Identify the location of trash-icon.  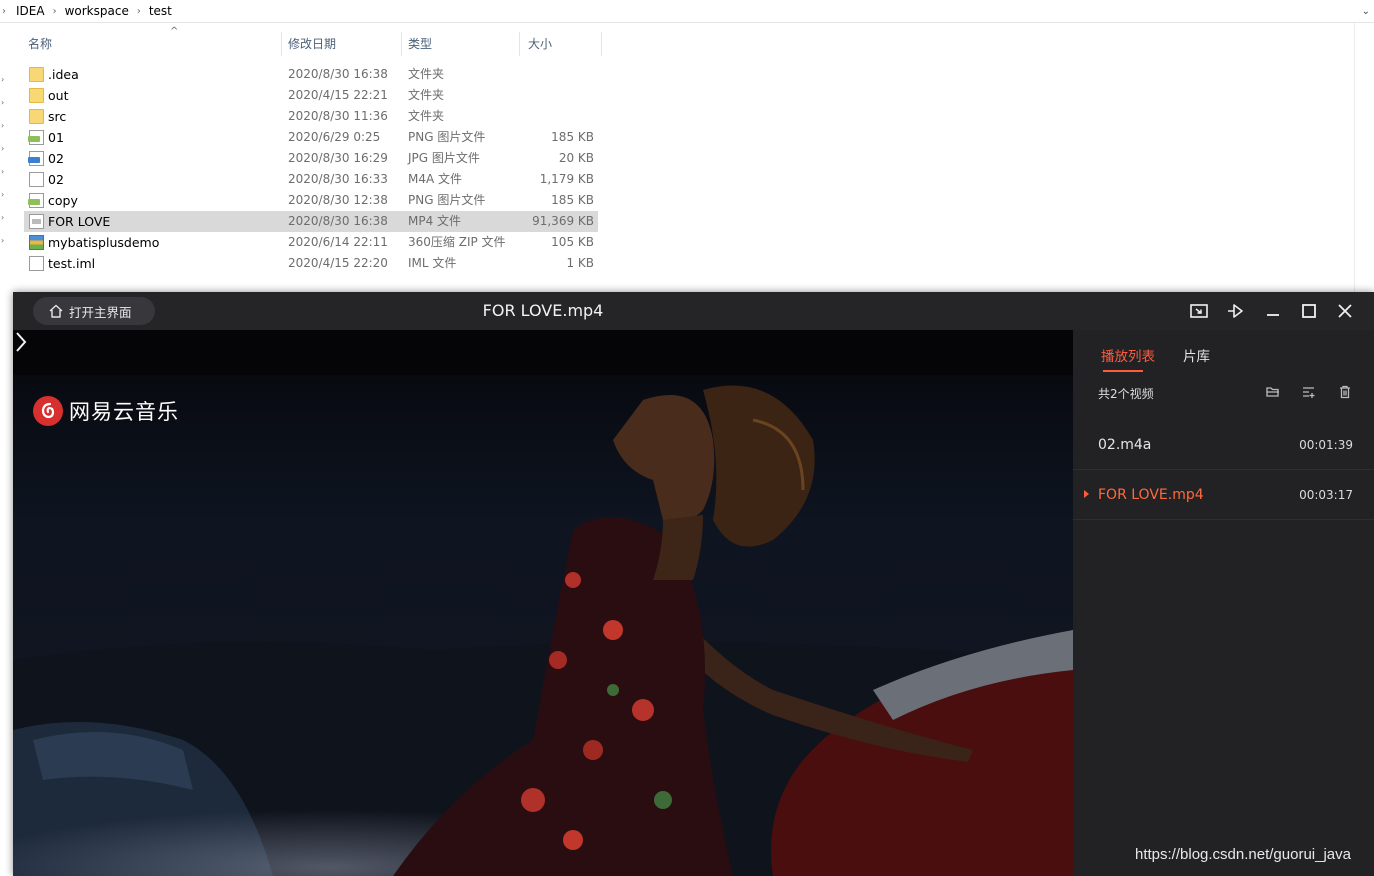
(1345, 392).